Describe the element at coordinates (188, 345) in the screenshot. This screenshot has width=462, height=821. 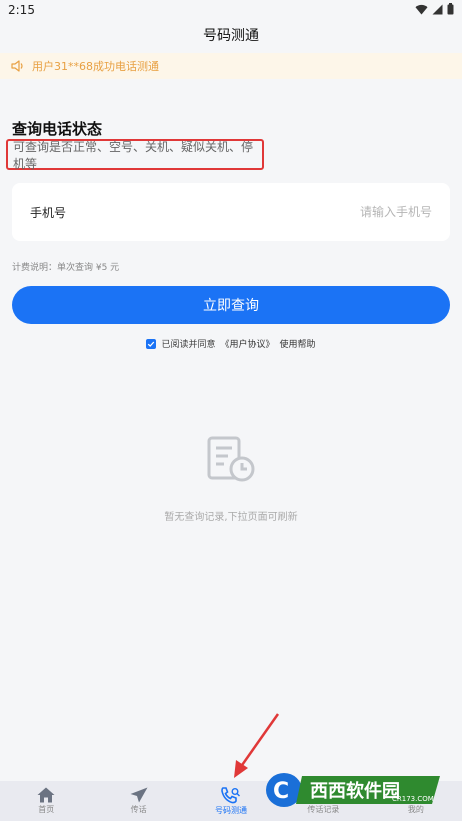
I see `agree-text: 已阅读并同意` at that location.